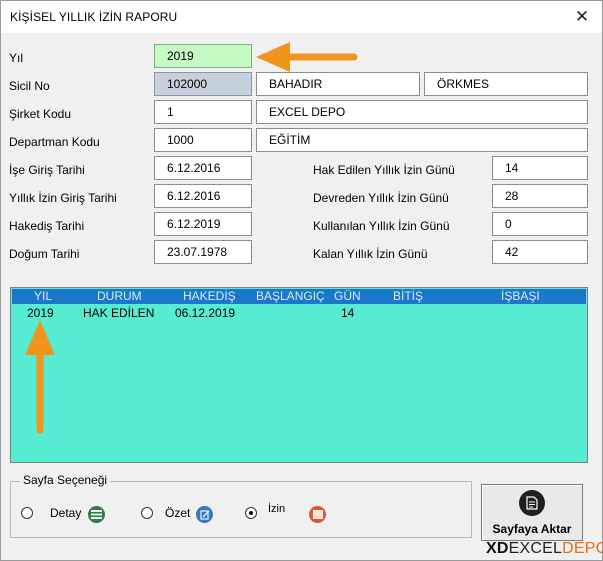 This screenshot has height=561, width=603. What do you see at coordinates (348, 313) in the screenshot?
I see `cell-gun: 14` at bounding box center [348, 313].